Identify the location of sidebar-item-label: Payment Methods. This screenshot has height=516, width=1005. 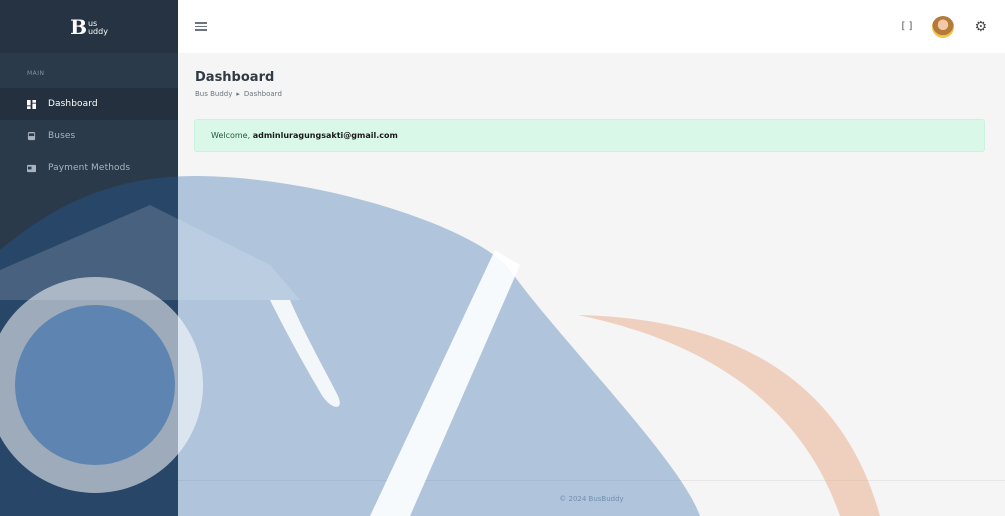
(89, 168).